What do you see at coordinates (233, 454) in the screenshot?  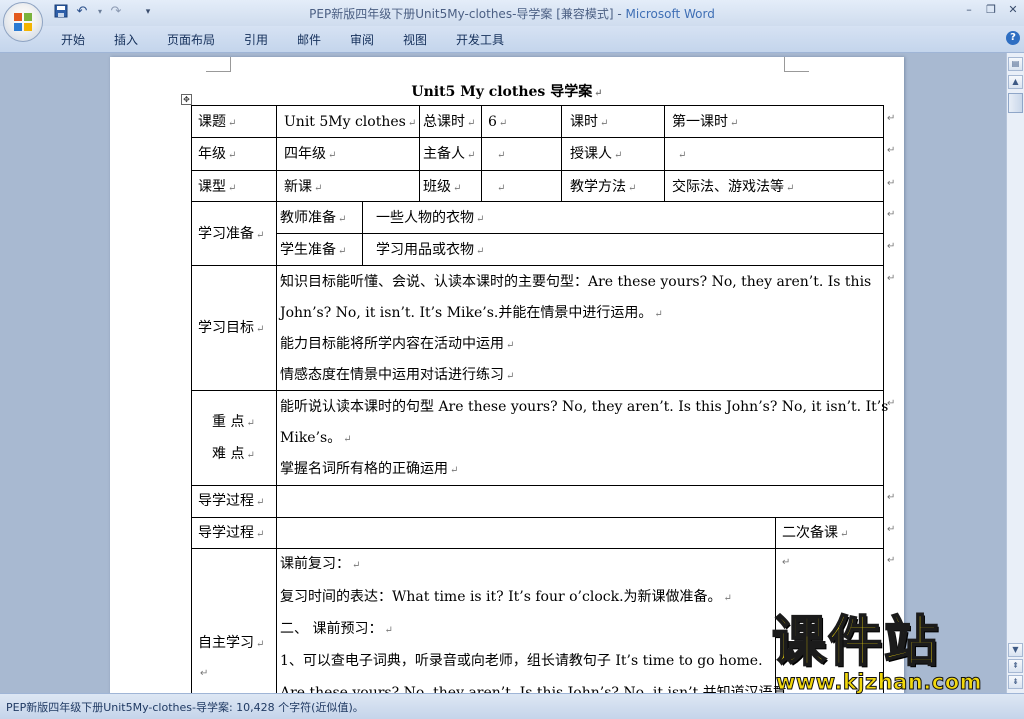 I see `cell-label-difficult-points: 难 点 ↵` at bounding box center [233, 454].